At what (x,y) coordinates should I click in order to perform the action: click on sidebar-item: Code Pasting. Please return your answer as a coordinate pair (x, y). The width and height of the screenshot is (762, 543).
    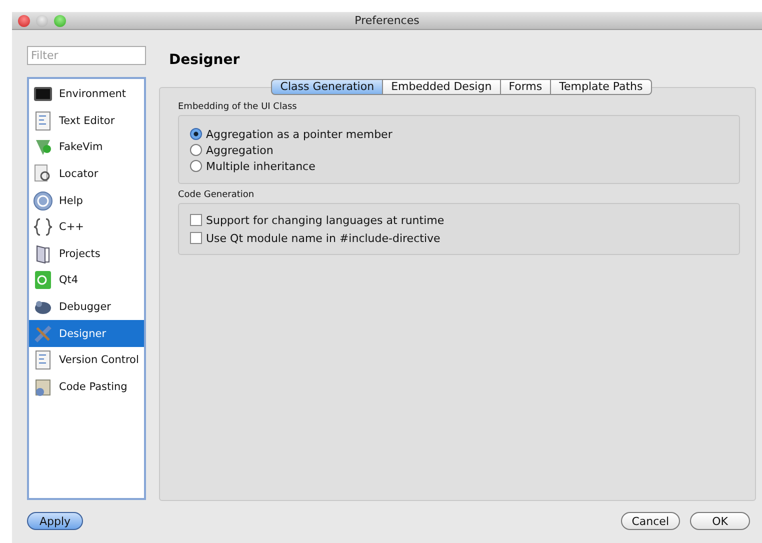
    Looking at the image, I should click on (86, 387).